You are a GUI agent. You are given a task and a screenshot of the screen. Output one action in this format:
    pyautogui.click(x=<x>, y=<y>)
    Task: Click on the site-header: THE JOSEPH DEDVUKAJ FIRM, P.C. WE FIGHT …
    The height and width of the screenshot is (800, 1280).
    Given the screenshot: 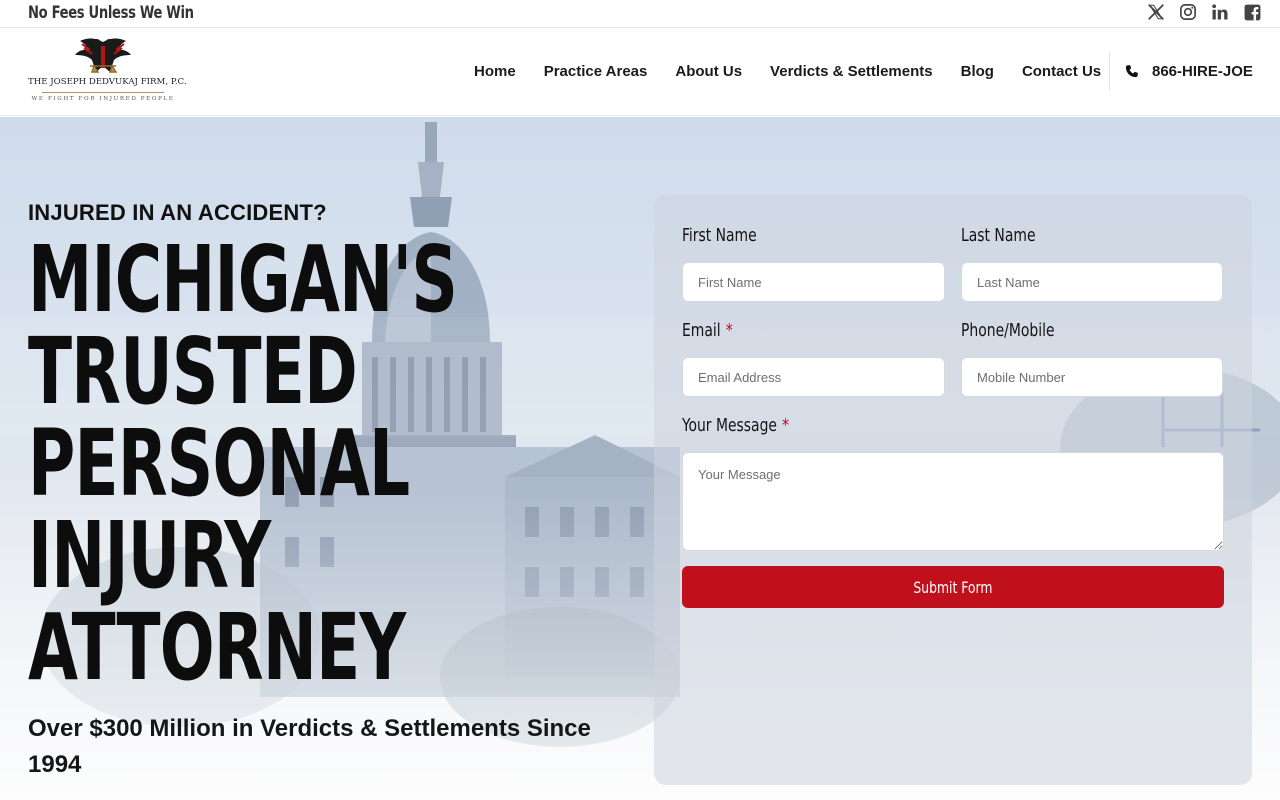 What is the action you would take?
    pyautogui.click(x=640, y=72)
    